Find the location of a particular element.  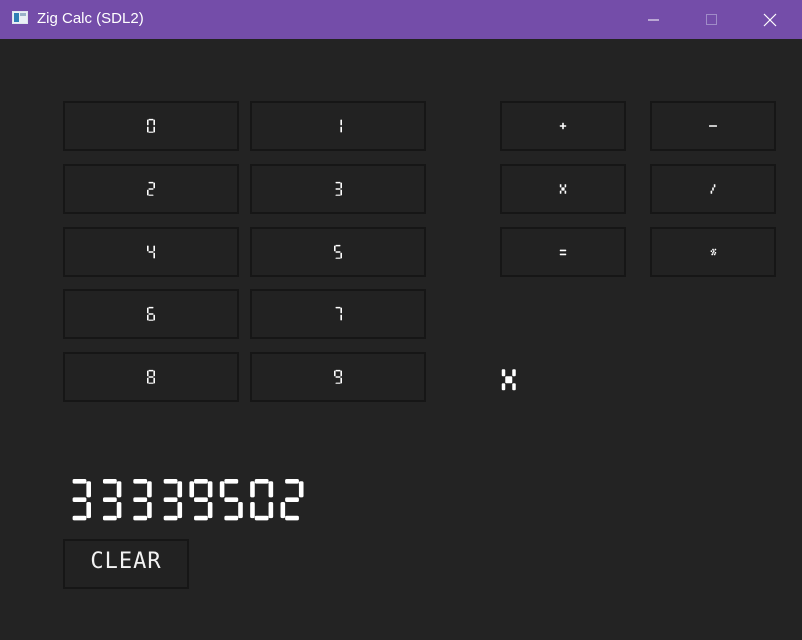

digit-key-0: 0 is located at coordinates (151, 126).